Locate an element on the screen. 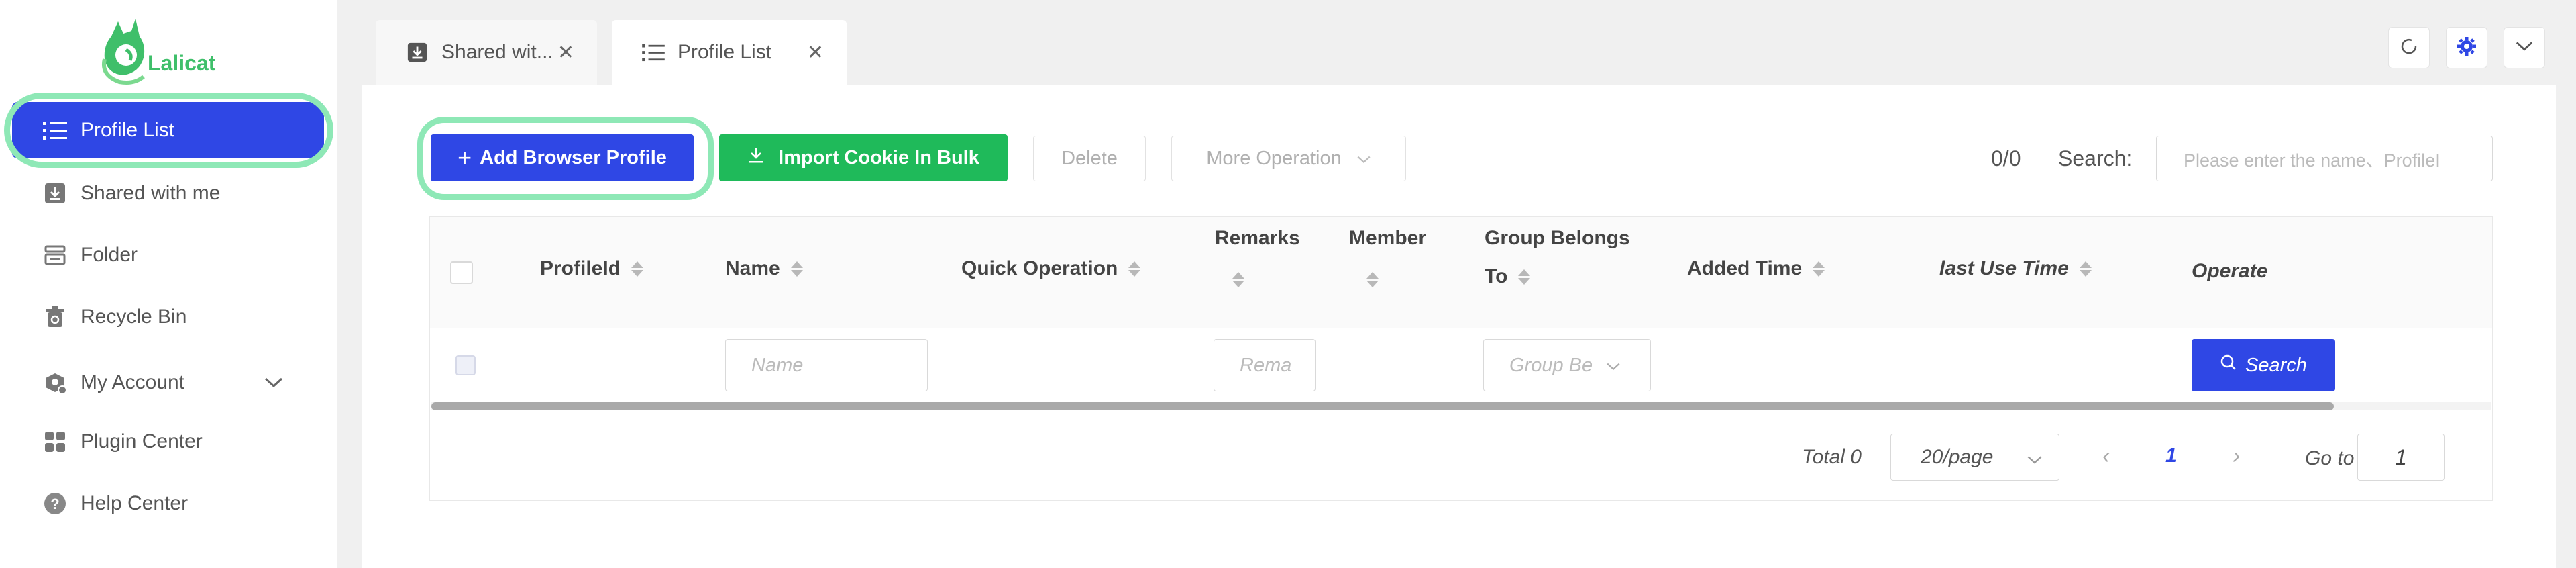  group-filter-select: Group Be is located at coordinates (1567, 365).